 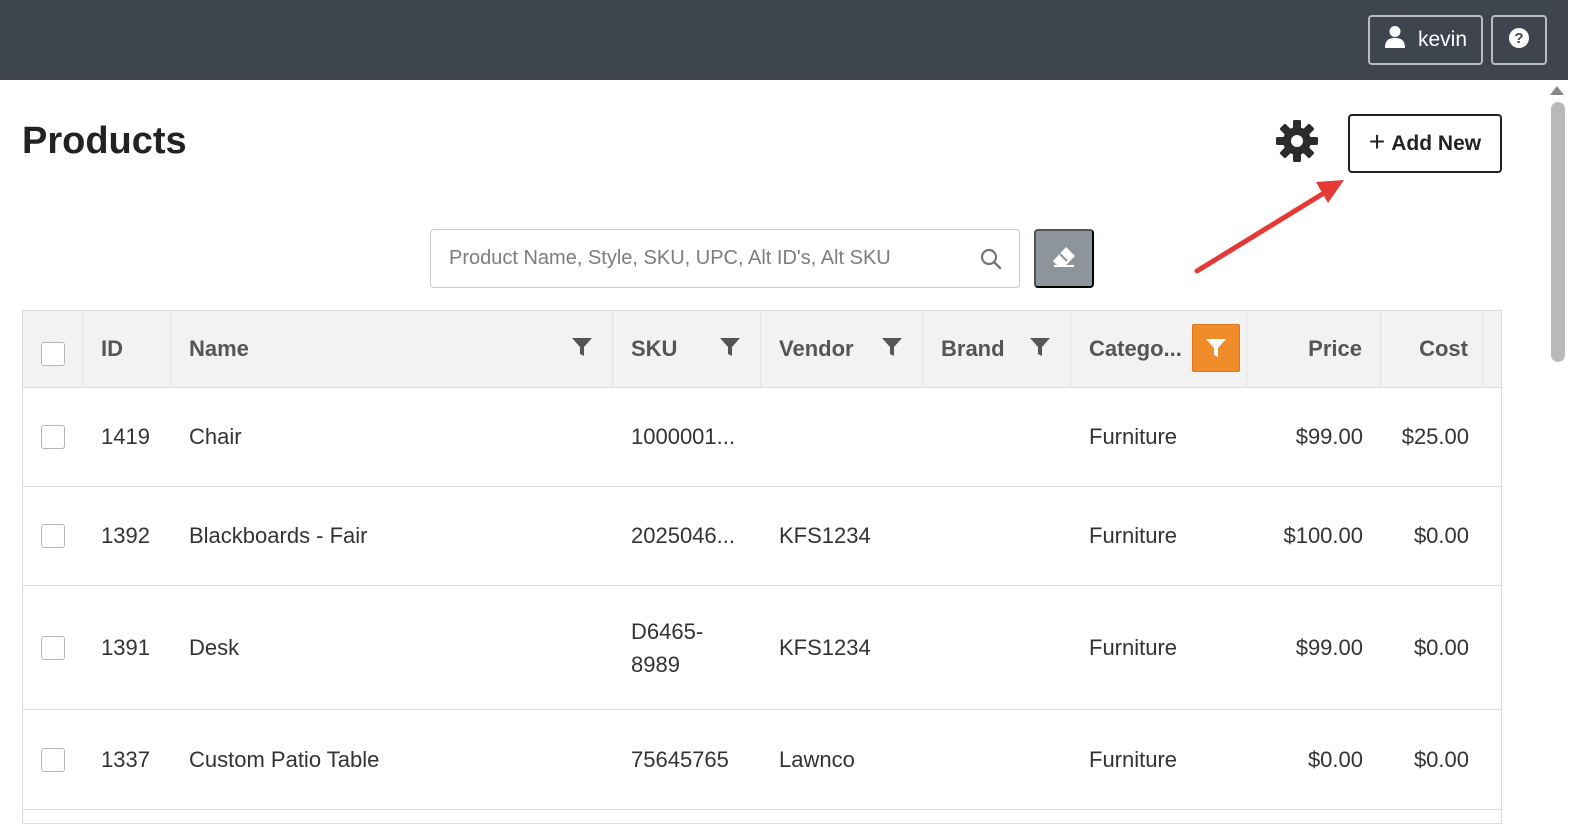 What do you see at coordinates (284, 759) in the screenshot?
I see `cell-name: Custom Patio Table` at bounding box center [284, 759].